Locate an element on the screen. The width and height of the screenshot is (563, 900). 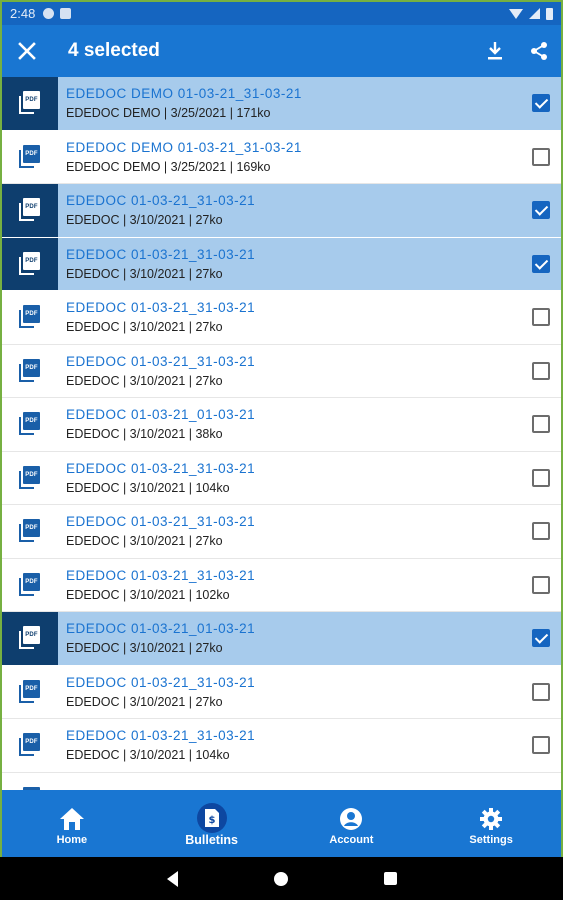
selection-count-title: 4 selected is located at coordinates (114, 50).